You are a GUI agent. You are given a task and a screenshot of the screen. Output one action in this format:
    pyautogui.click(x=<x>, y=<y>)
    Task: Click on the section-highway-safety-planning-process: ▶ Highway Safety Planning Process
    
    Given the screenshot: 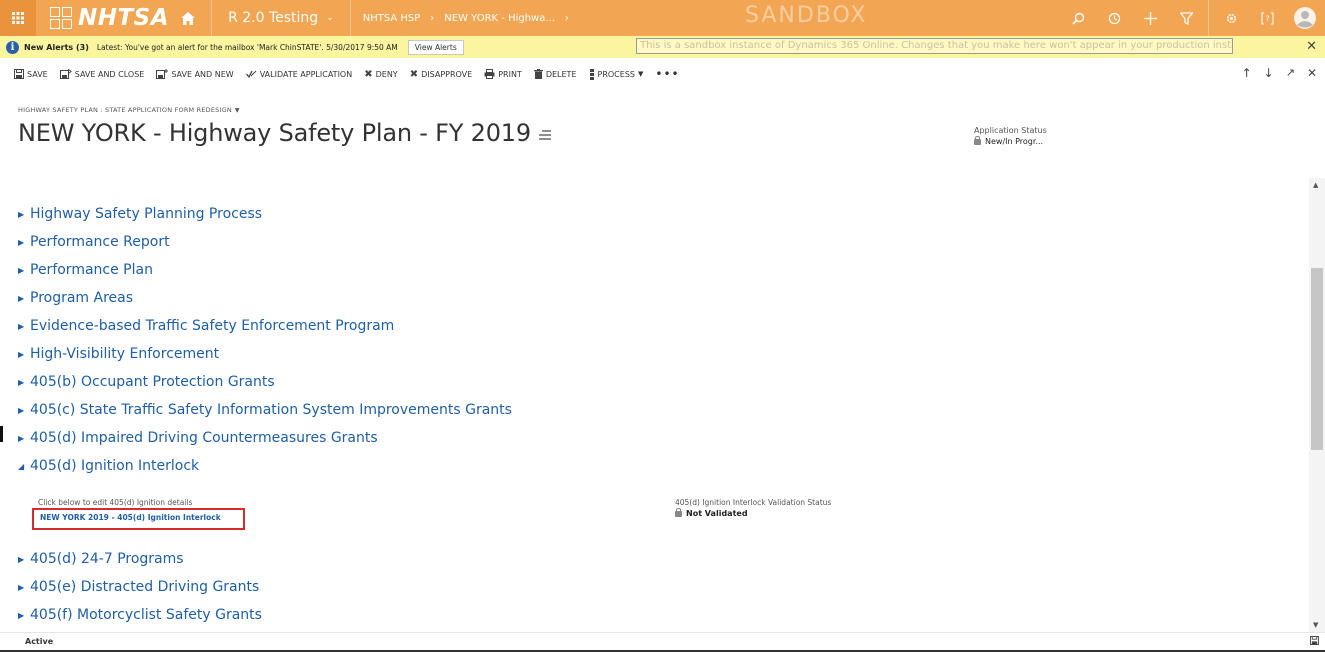 What is the action you would take?
    pyautogui.click(x=140, y=214)
    